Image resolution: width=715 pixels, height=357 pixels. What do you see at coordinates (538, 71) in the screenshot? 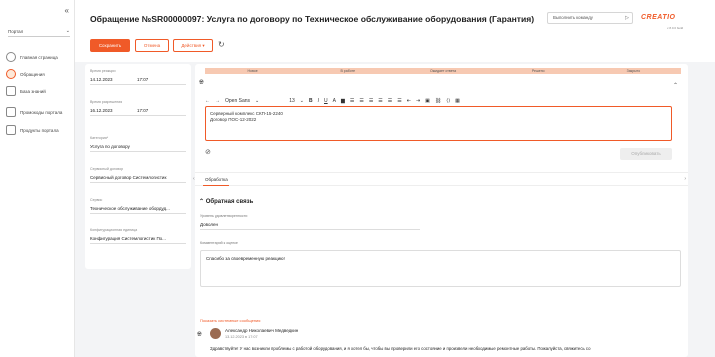
I see `stage-item: Решено` at bounding box center [538, 71].